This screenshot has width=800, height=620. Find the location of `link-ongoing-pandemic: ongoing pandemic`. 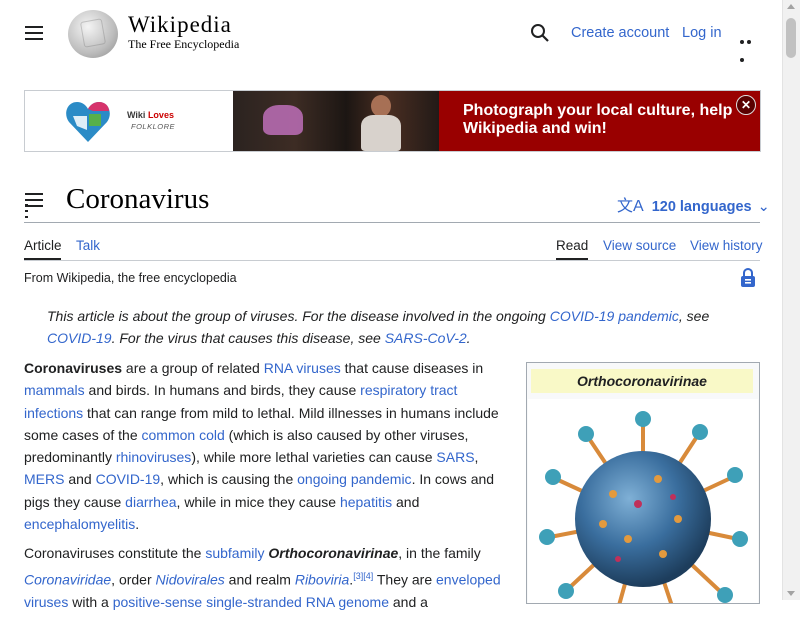

link-ongoing-pandemic: ongoing pandemic is located at coordinates (354, 479).